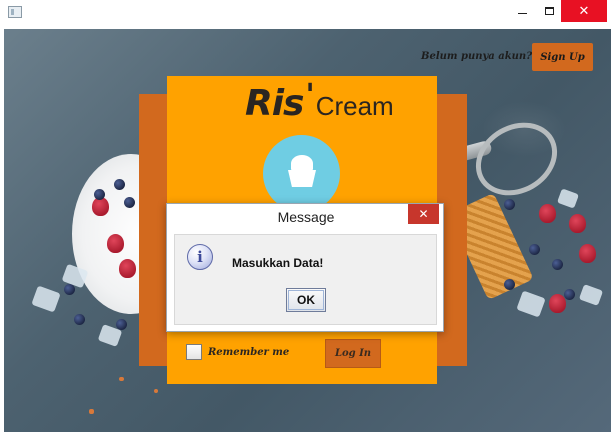 The width and height of the screenshot is (615, 440). I want to click on dialog-close-button: ✕, so click(423, 214).